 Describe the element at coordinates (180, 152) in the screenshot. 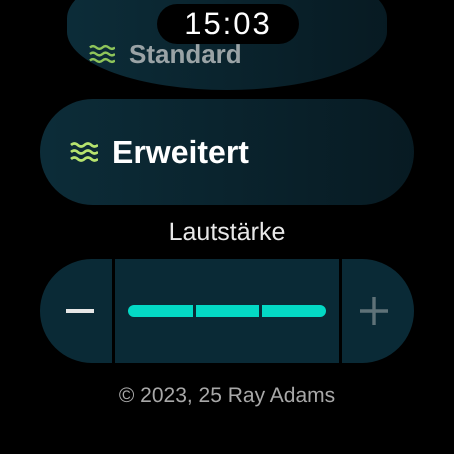

I see `mode-label: Erweitert` at that location.